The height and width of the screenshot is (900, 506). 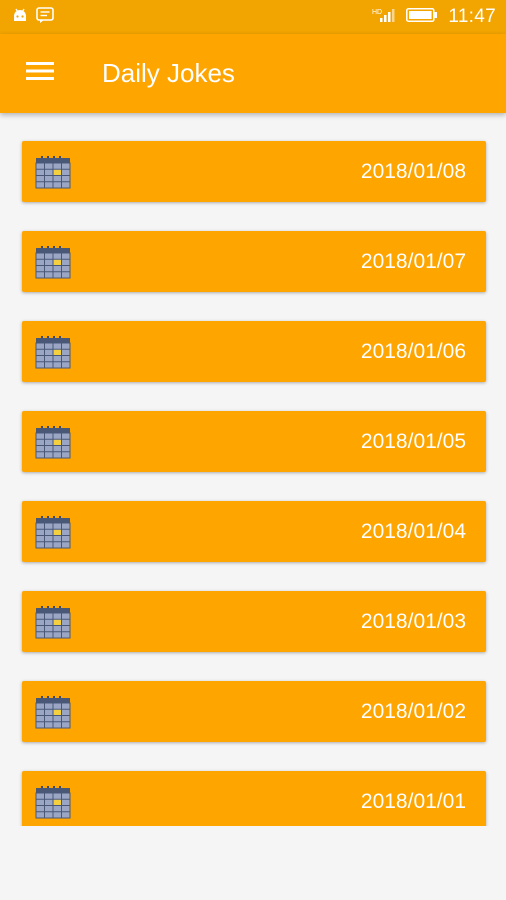 I want to click on list-item: 2018/01/07, so click(x=254, y=261).